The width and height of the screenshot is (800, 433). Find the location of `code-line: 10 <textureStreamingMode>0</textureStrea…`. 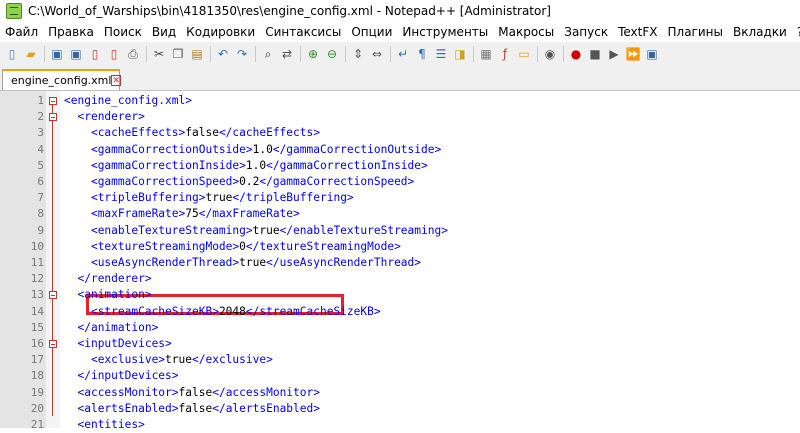

code-line: 10 <textureStreamingMode>0</textureStrea… is located at coordinates (400, 247).